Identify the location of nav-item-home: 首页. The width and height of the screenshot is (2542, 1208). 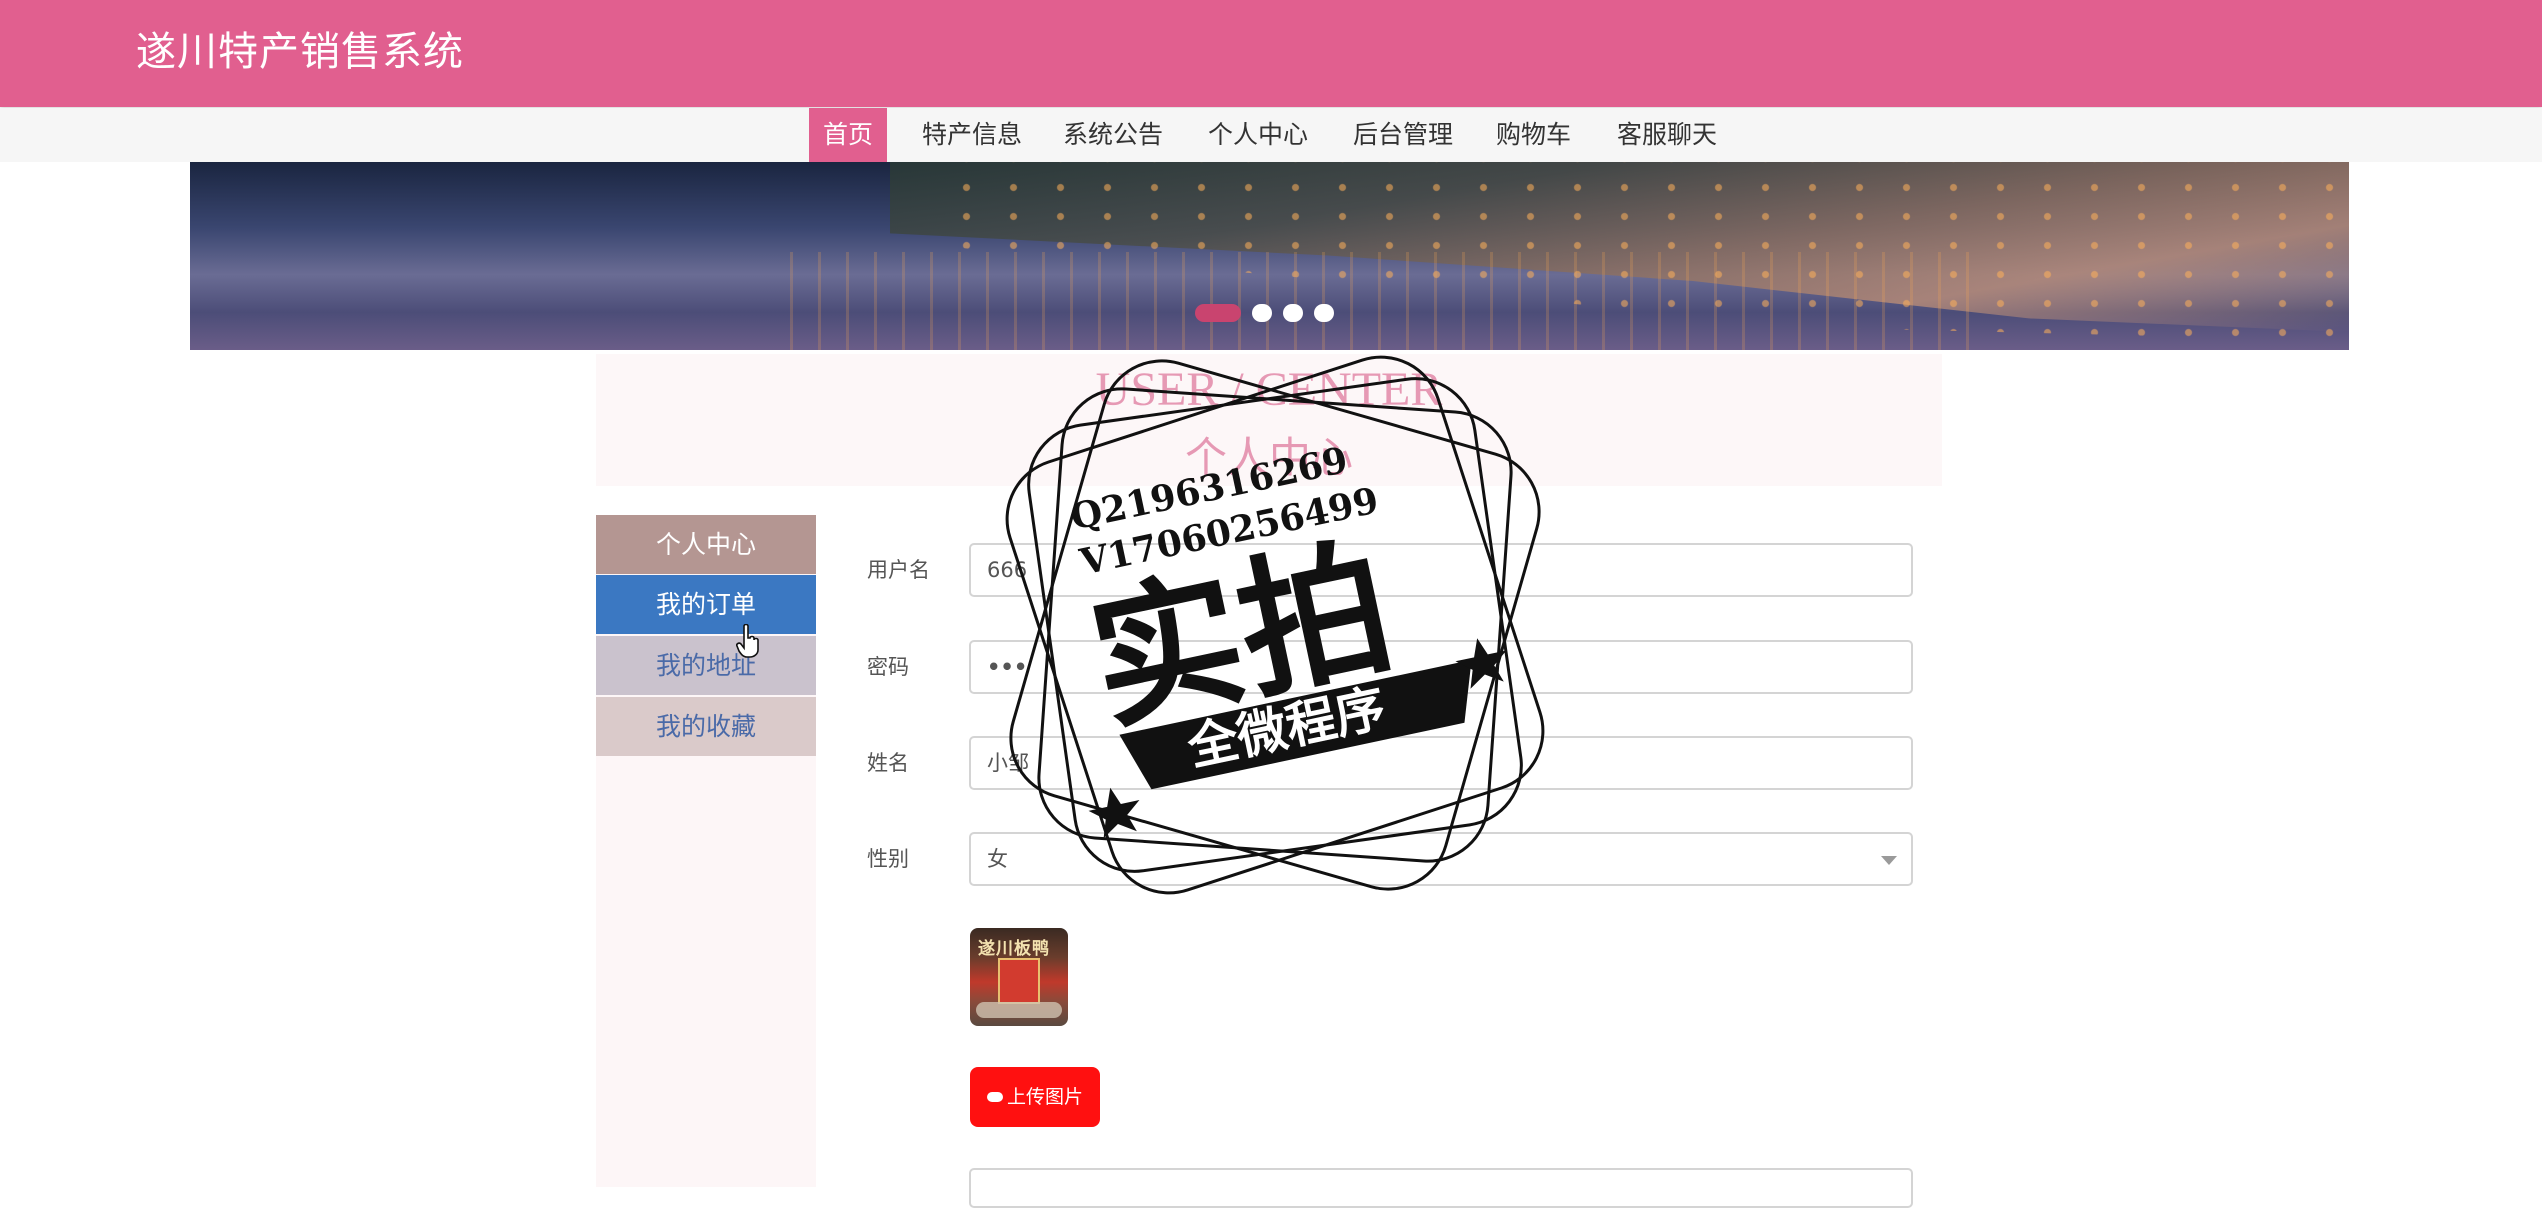
(848, 135).